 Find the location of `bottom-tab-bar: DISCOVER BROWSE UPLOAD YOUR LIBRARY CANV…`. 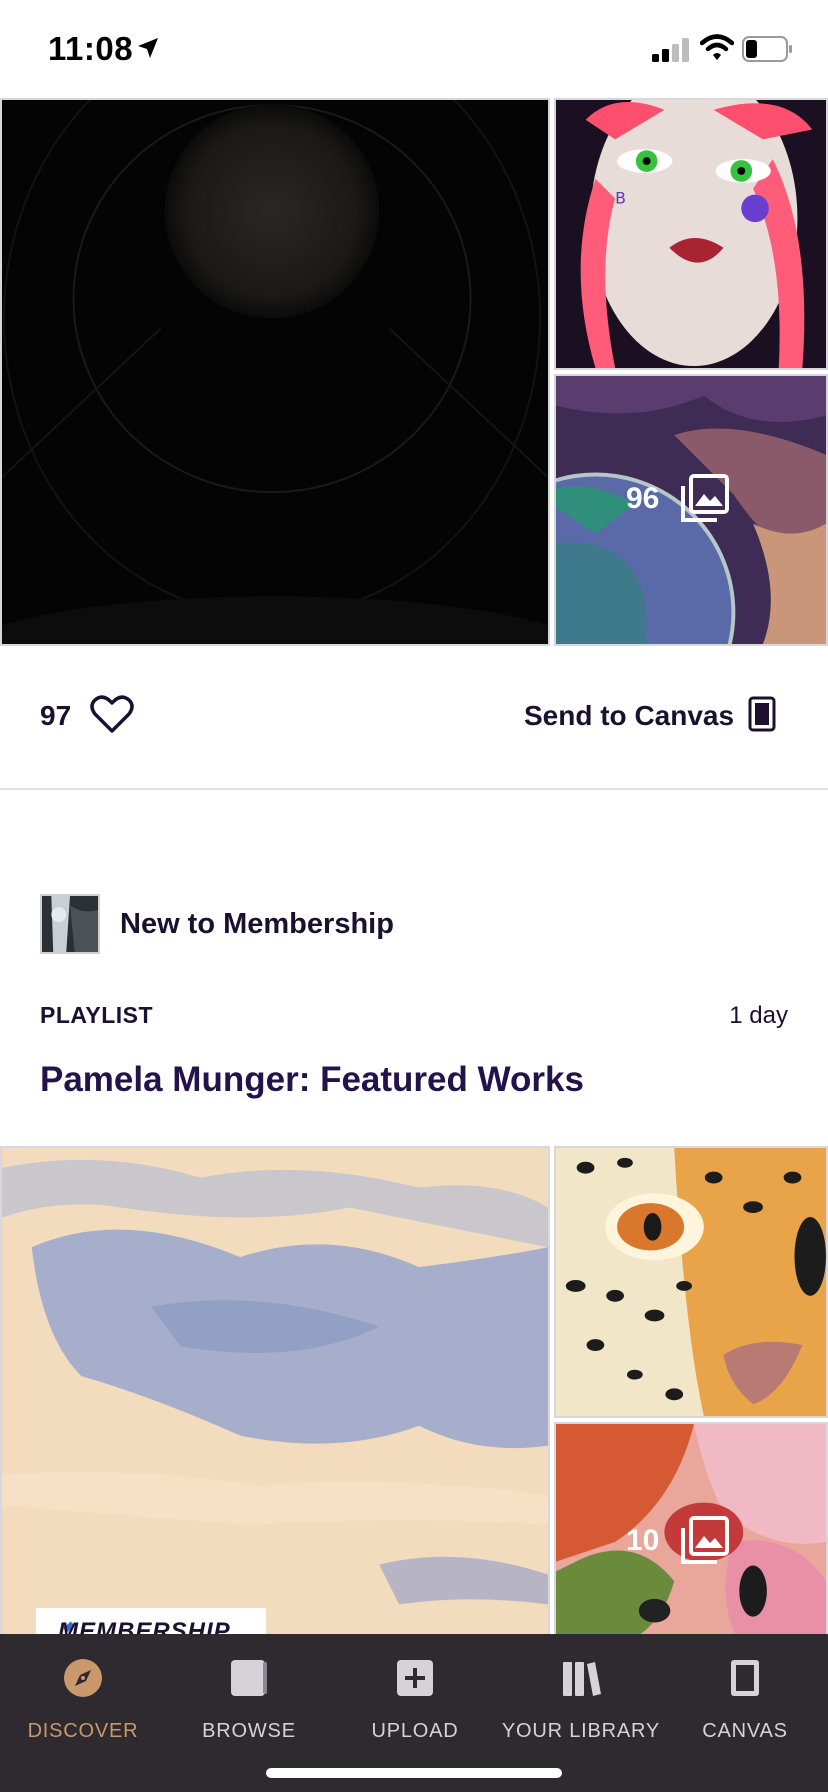

bottom-tab-bar: DISCOVER BROWSE UPLOAD YOUR LIBRARY CANV… is located at coordinates (414, 1713).